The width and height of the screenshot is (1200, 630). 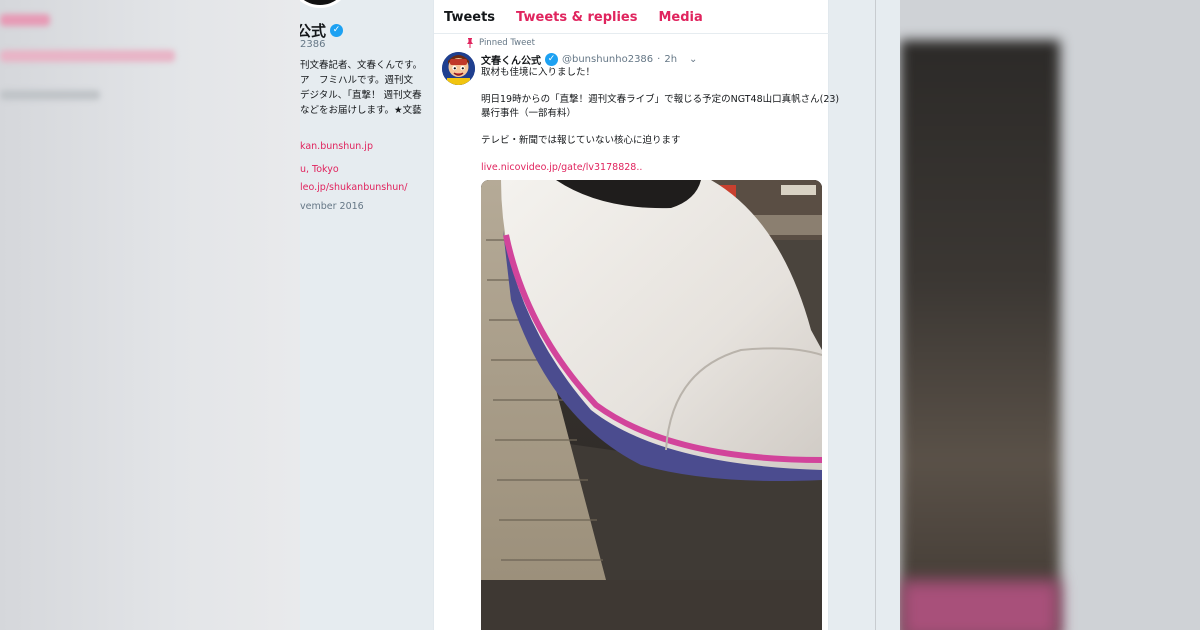 What do you see at coordinates (577, 16) in the screenshot?
I see `tab-tweets-and-replies: Tweets & replies` at bounding box center [577, 16].